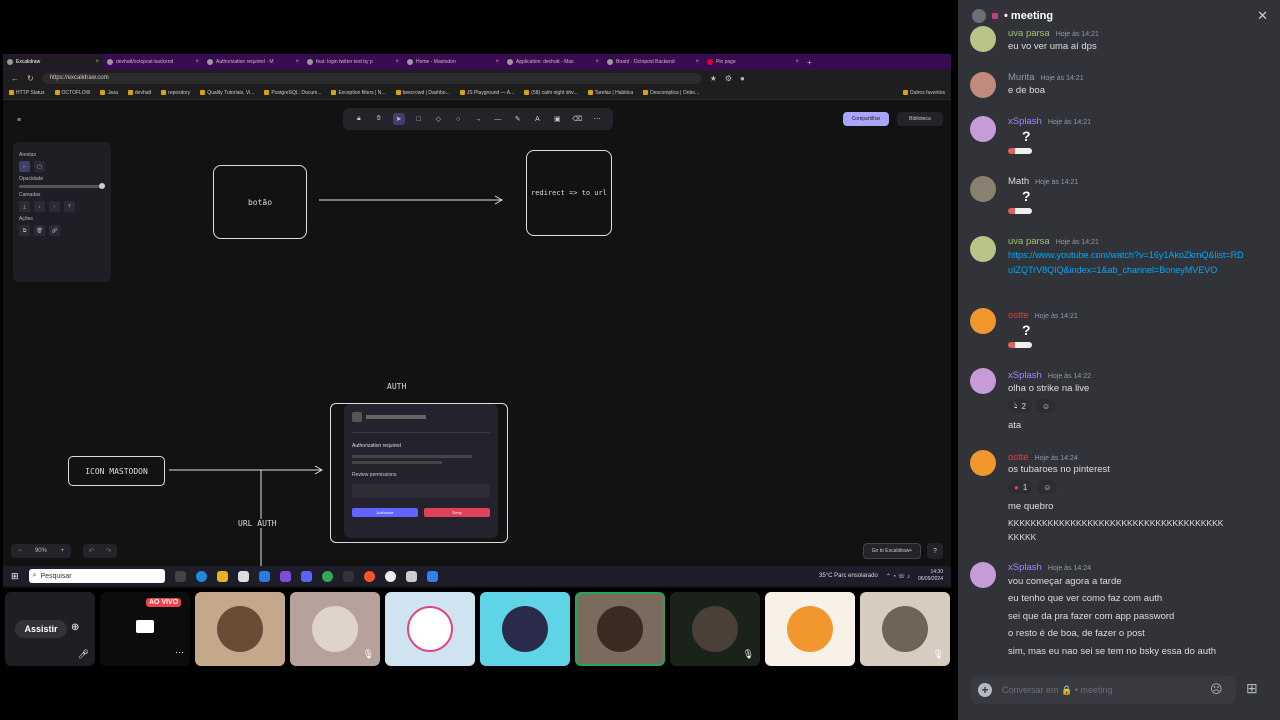 The image size is (1280, 720). What do you see at coordinates (54, 230) in the screenshot?
I see `link-icon: 🔗︎` at bounding box center [54, 230].